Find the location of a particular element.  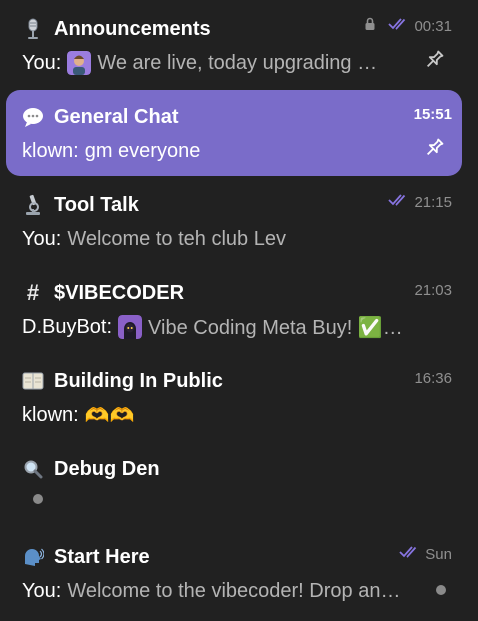

chat-time: Sun is located at coordinates (438, 554).